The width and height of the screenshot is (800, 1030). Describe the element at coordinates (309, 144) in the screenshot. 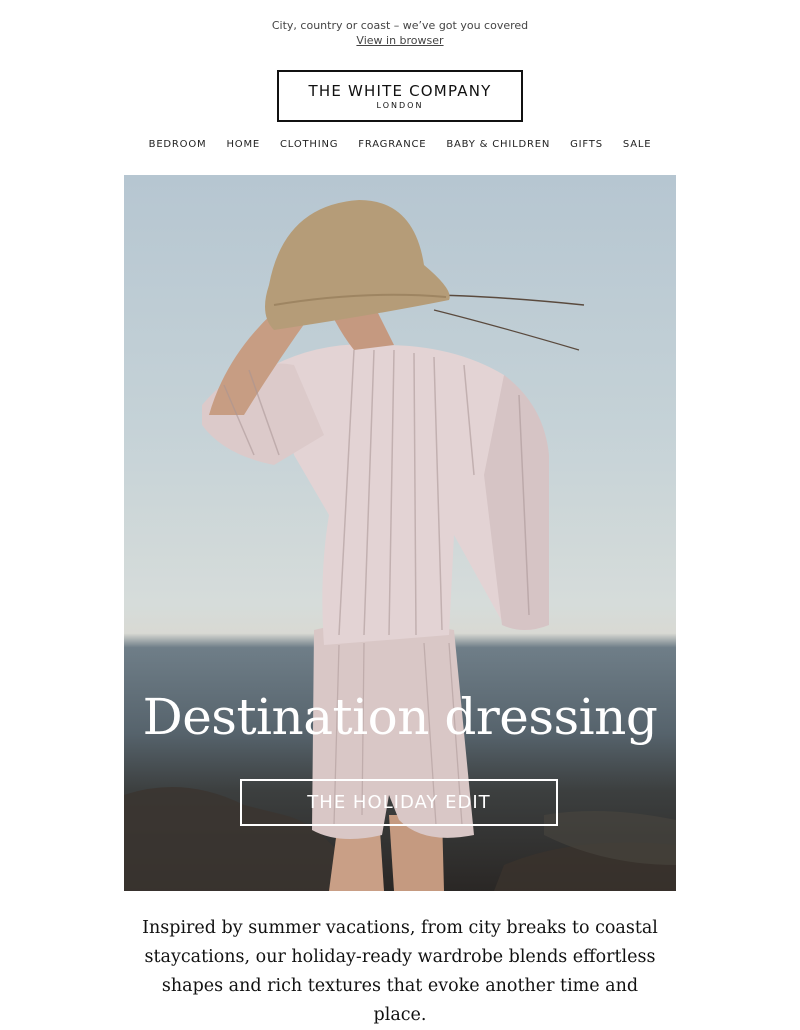

I see `nav-item-clothing: CLOTHING` at that location.